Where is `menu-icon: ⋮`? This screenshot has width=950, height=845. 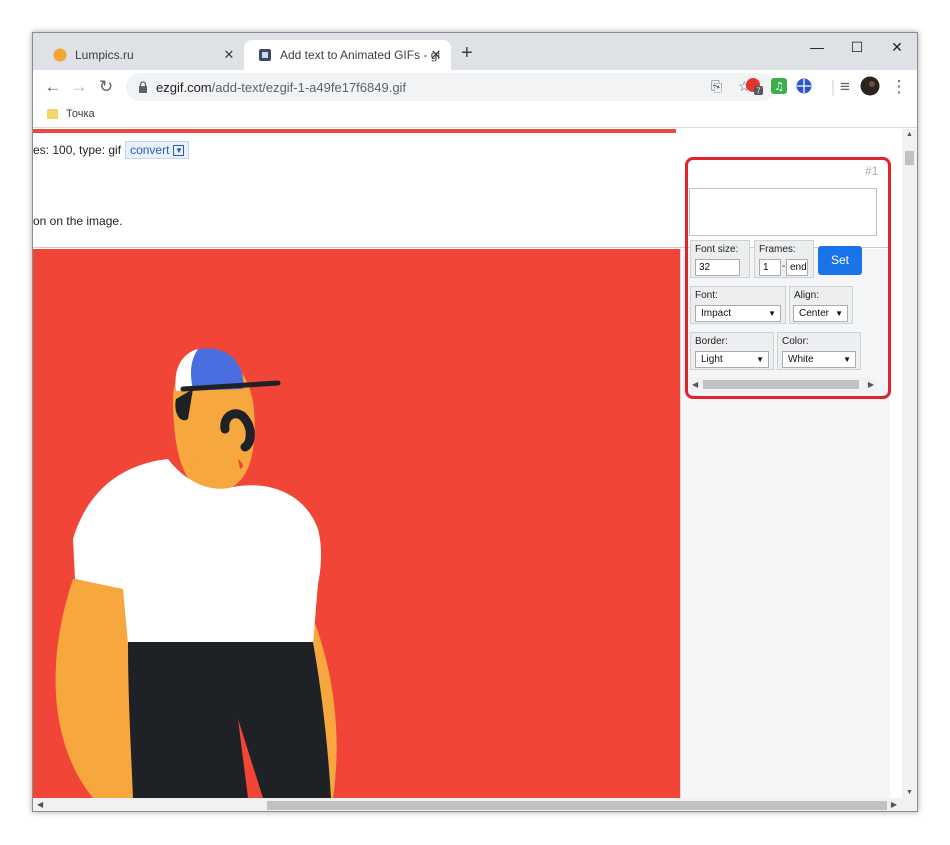
menu-icon: ⋮ is located at coordinates (899, 87).